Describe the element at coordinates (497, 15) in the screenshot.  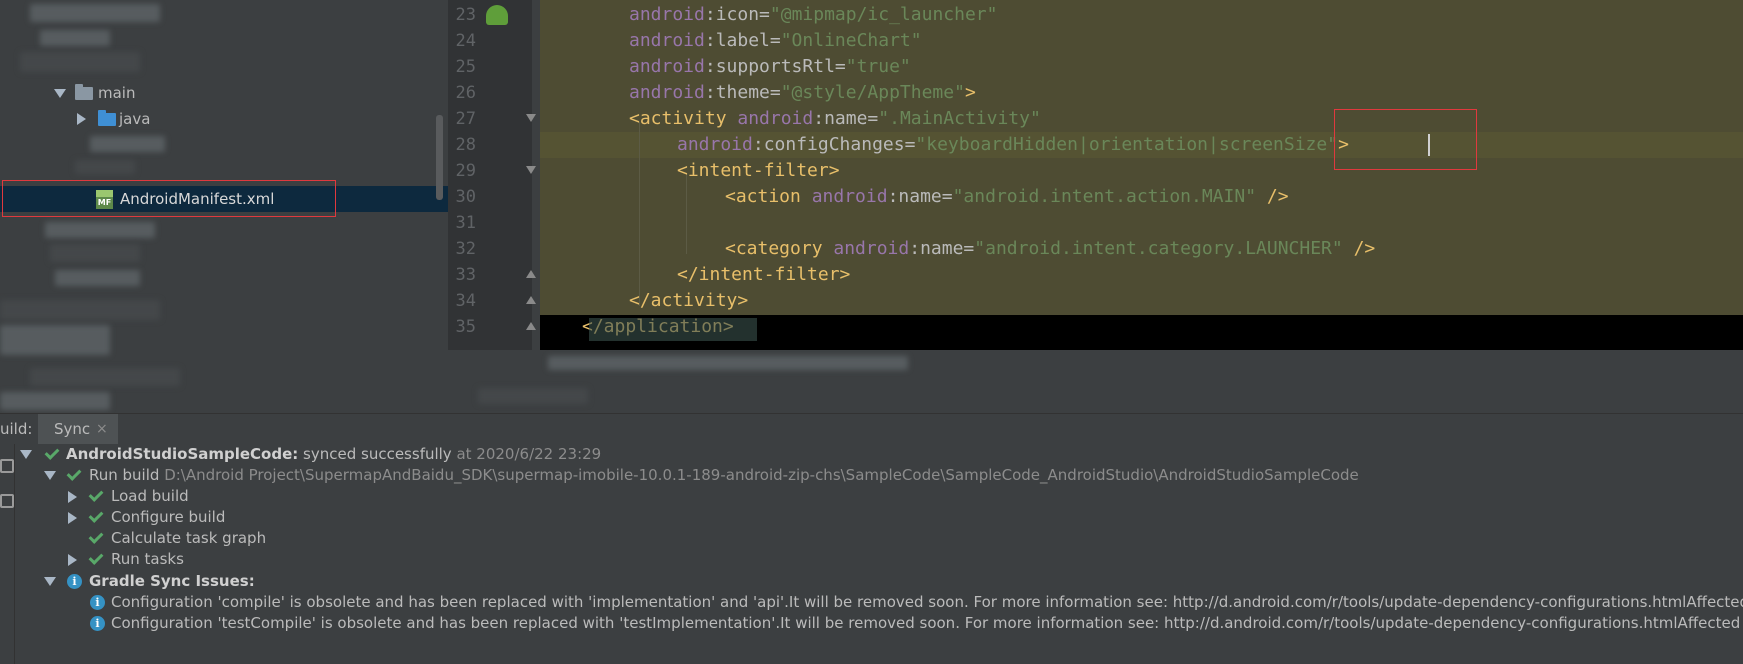
I see `android-icon` at that location.